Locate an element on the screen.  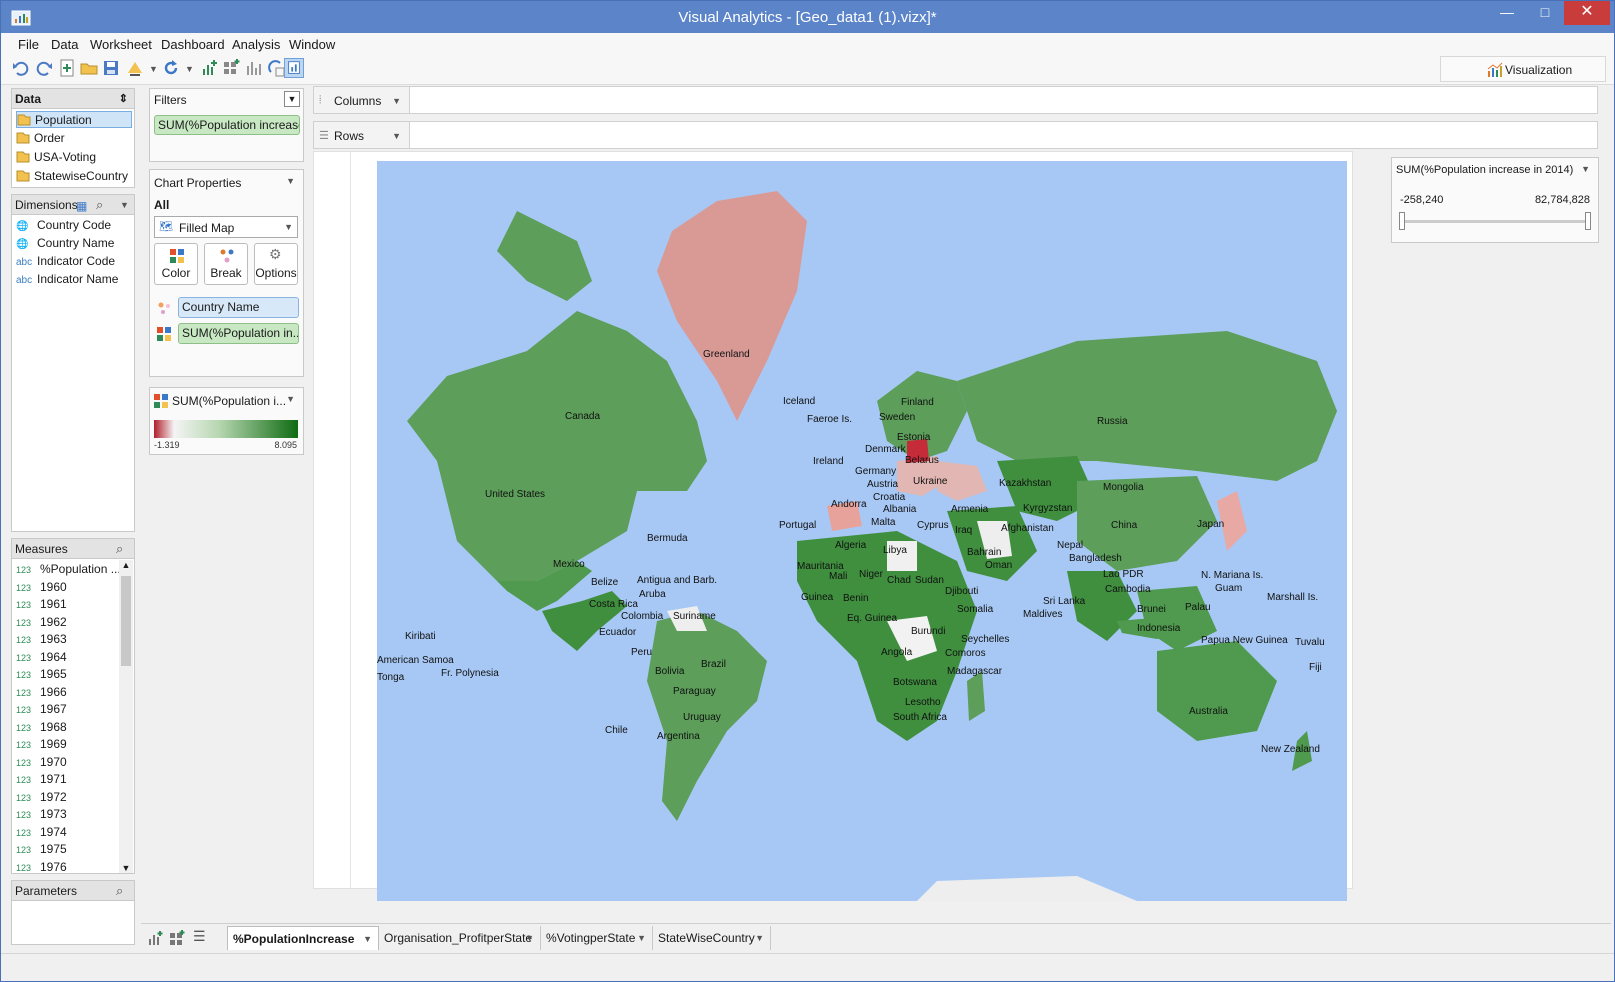
legend-max: 8.095 is located at coordinates (285, 445).